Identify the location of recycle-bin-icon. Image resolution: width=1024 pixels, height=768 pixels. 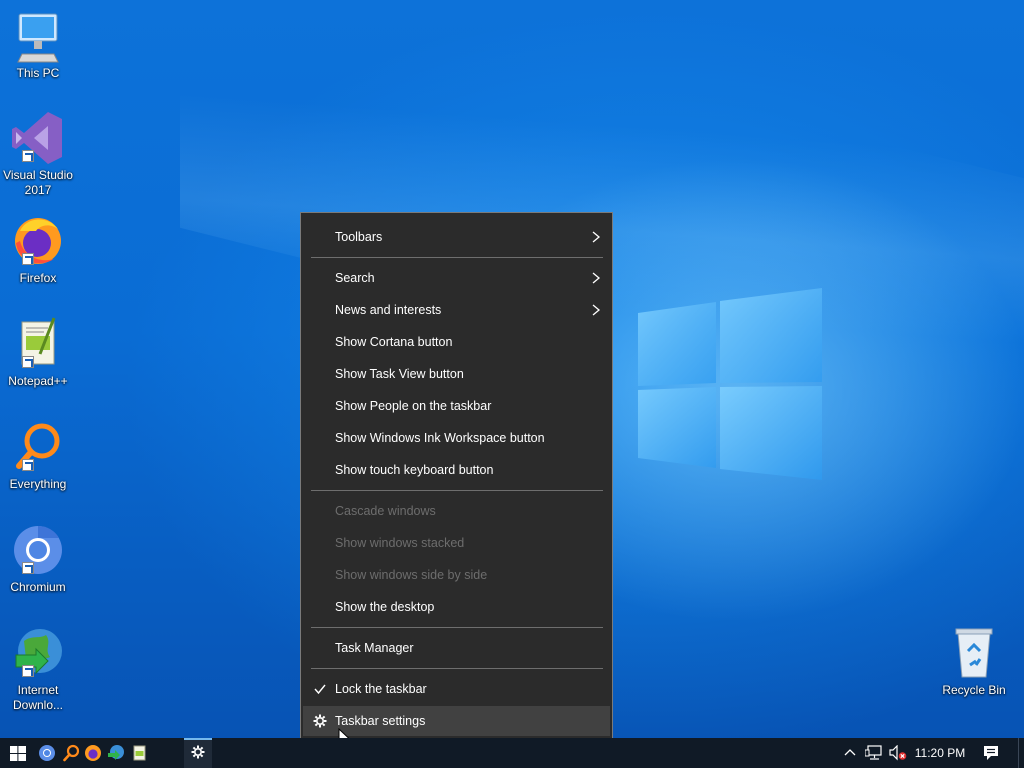
(974, 653).